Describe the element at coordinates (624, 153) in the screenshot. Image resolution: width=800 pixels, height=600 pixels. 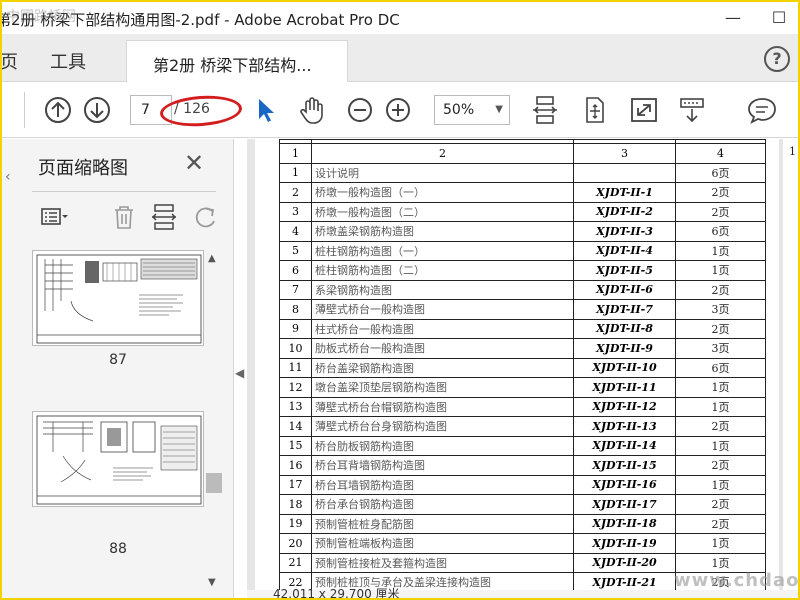
I see `header-cell: 3` at that location.